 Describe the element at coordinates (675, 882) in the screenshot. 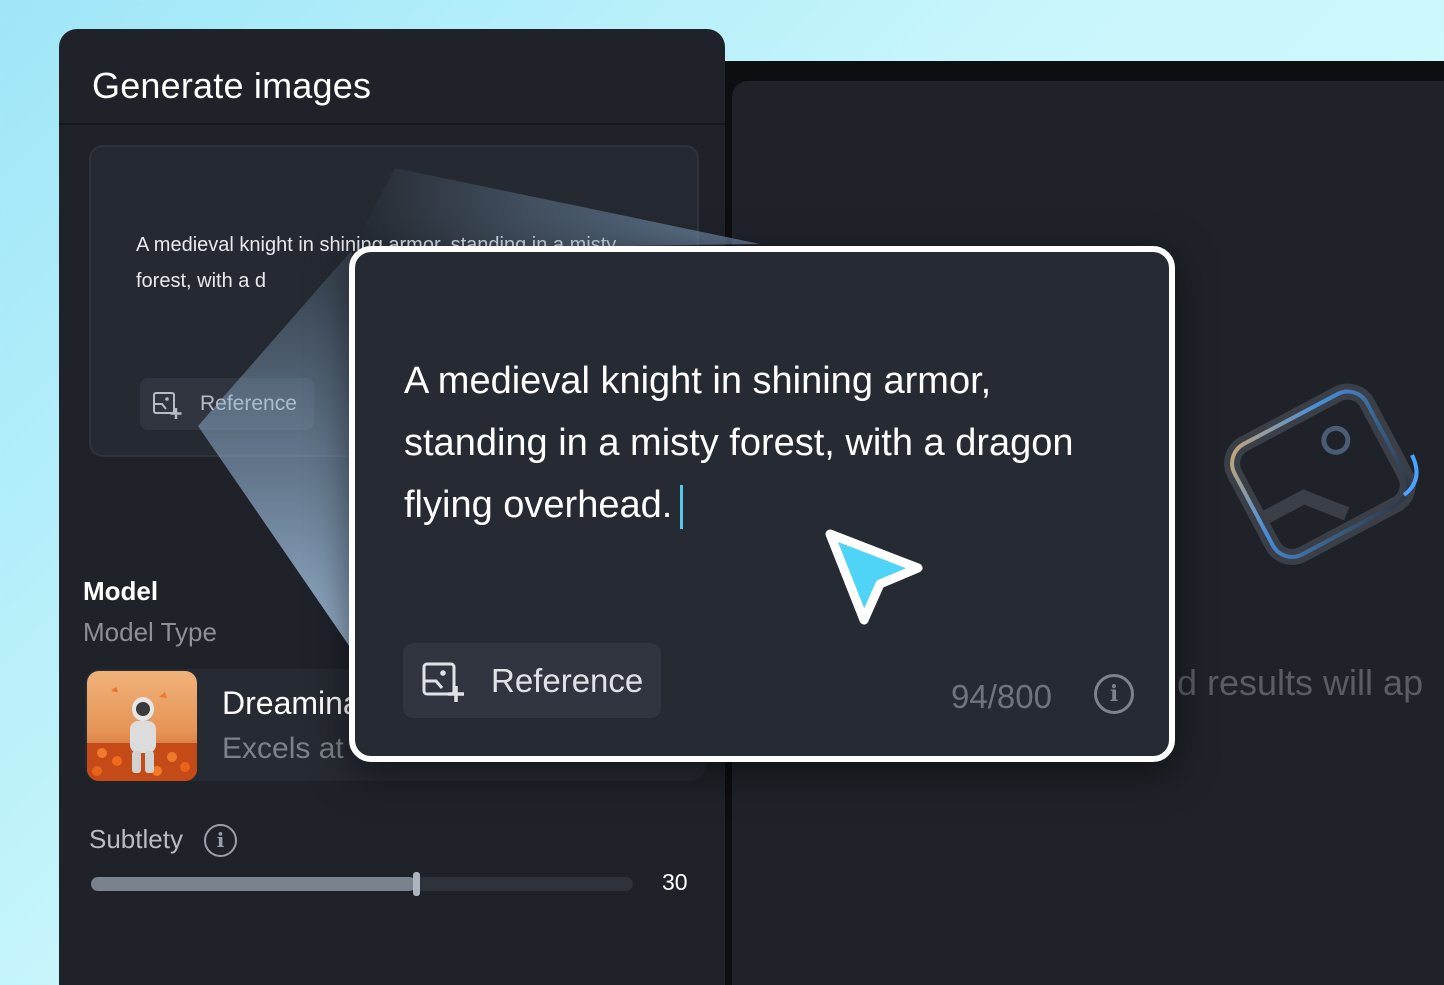

I see `subtlety-value: 30` at that location.